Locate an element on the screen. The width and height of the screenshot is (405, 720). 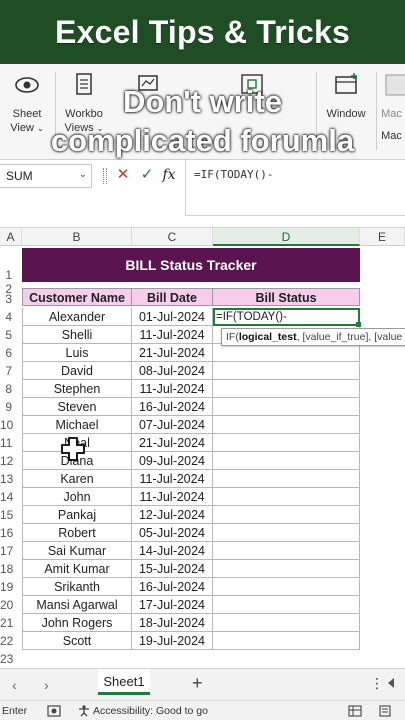
chevron-right-icon: › is located at coordinates (46, 685).